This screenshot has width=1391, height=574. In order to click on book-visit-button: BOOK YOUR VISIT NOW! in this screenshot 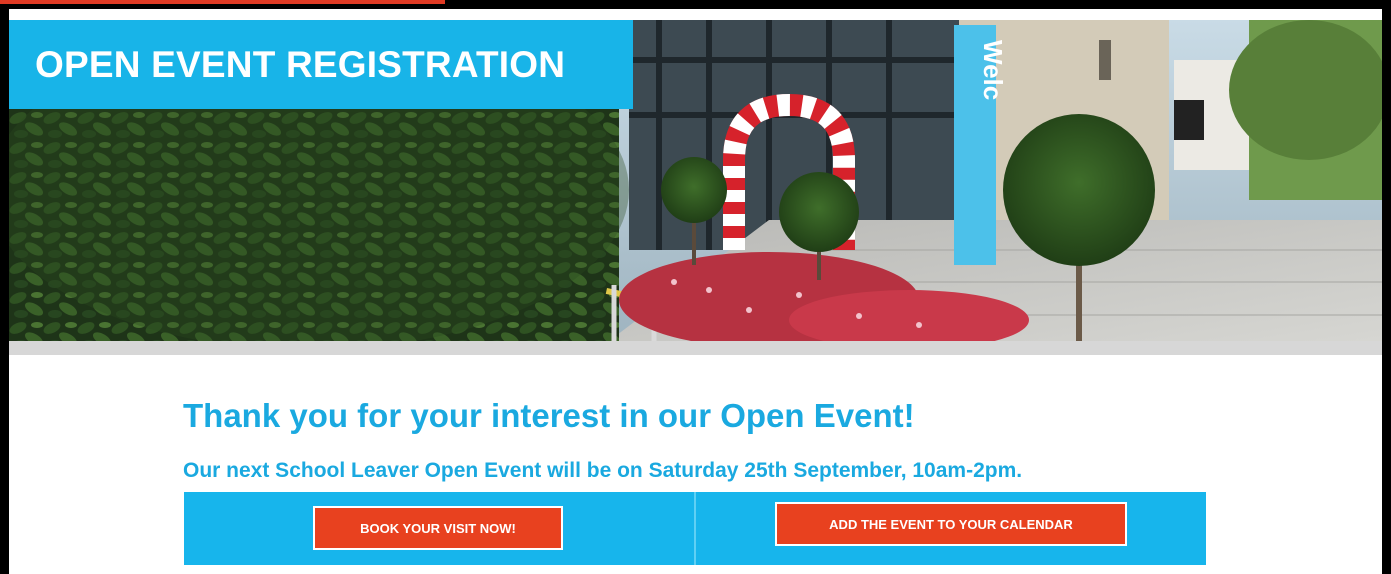, I will do `click(438, 528)`.